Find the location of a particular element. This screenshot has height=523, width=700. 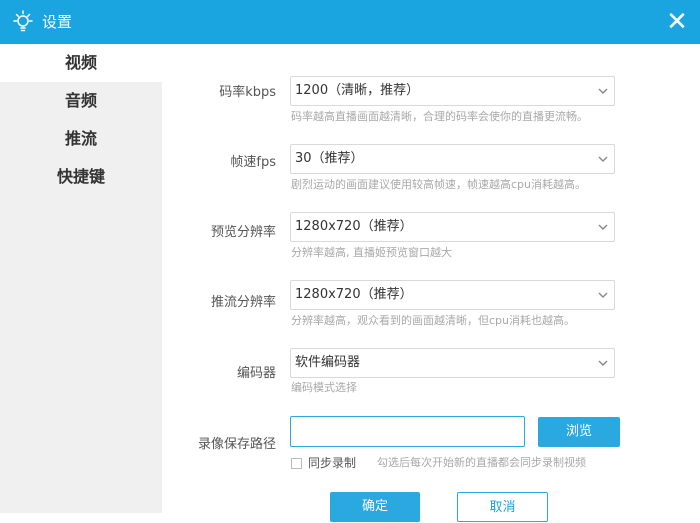

sidebar-item-label: 推流 is located at coordinates (80, 138).